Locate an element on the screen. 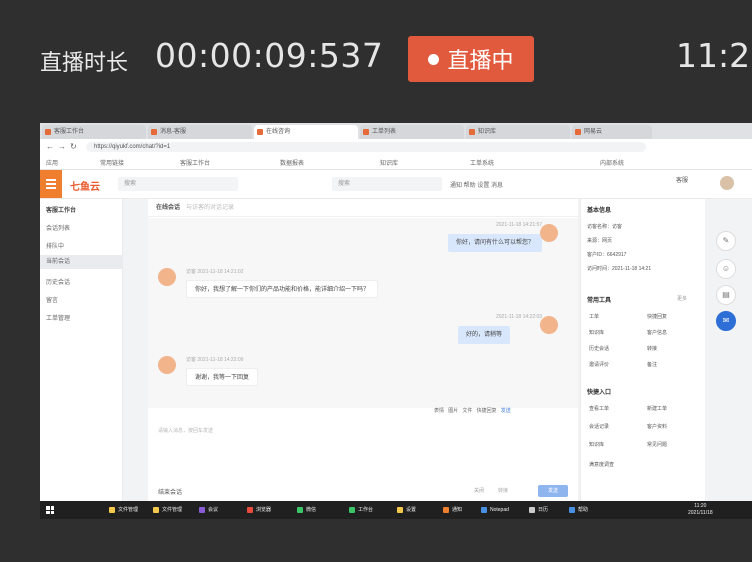 The width and height of the screenshot is (752, 562). chat-toolbar: 表情 图片 文件 快捷回复 发送 is located at coordinates (472, 410).